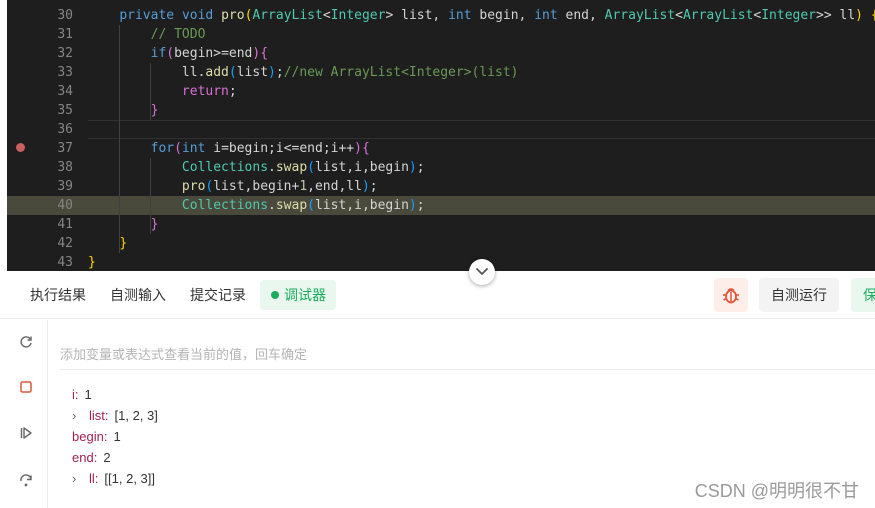 Image resolution: width=875 pixels, height=508 pixels. What do you see at coordinates (40, 167) in the screenshot?
I see `line-number: 38` at bounding box center [40, 167].